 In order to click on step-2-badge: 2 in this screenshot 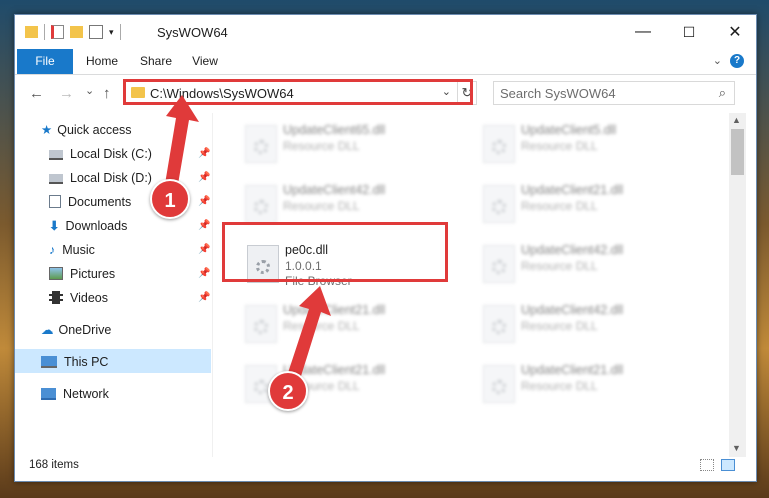, I will do `click(288, 391)`.